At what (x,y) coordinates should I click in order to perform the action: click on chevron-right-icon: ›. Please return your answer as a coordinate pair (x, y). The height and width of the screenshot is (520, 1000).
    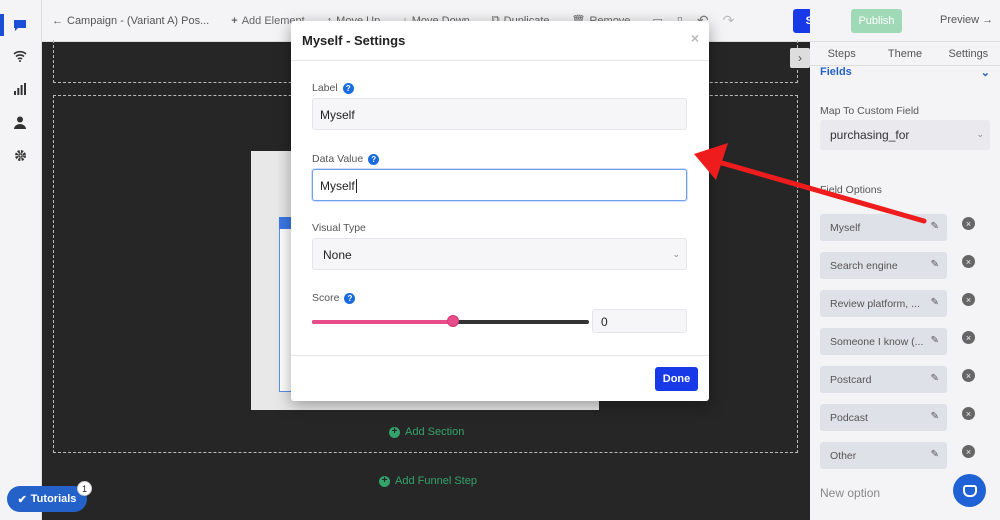
    Looking at the image, I should click on (800, 58).